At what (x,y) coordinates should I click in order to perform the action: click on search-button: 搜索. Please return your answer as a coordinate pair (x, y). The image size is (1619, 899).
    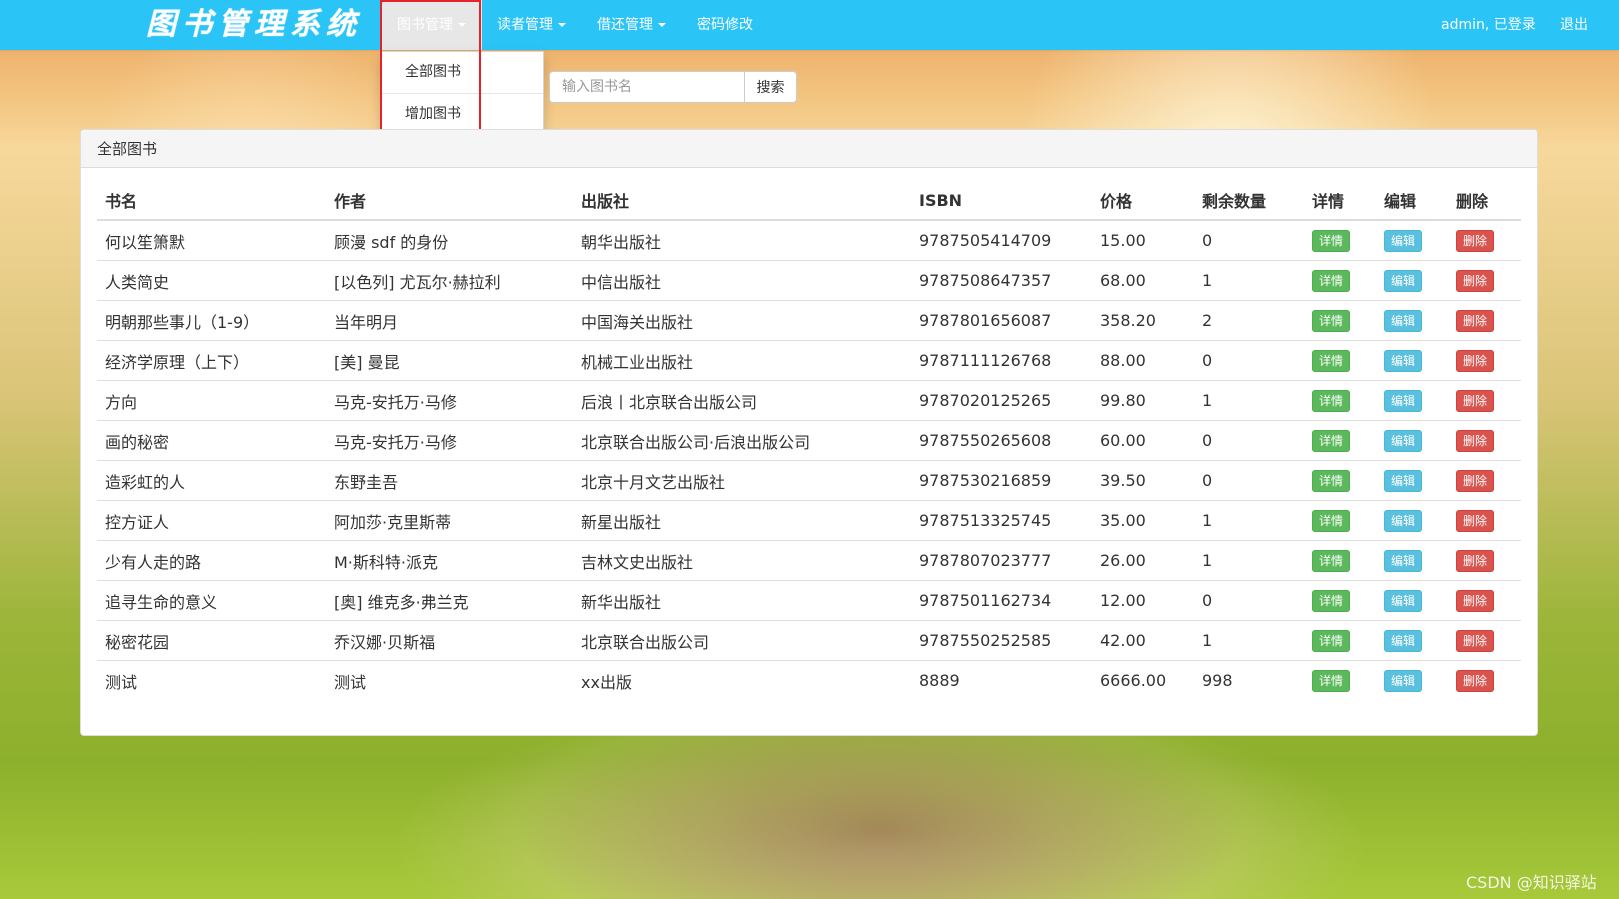
    Looking at the image, I should click on (770, 87).